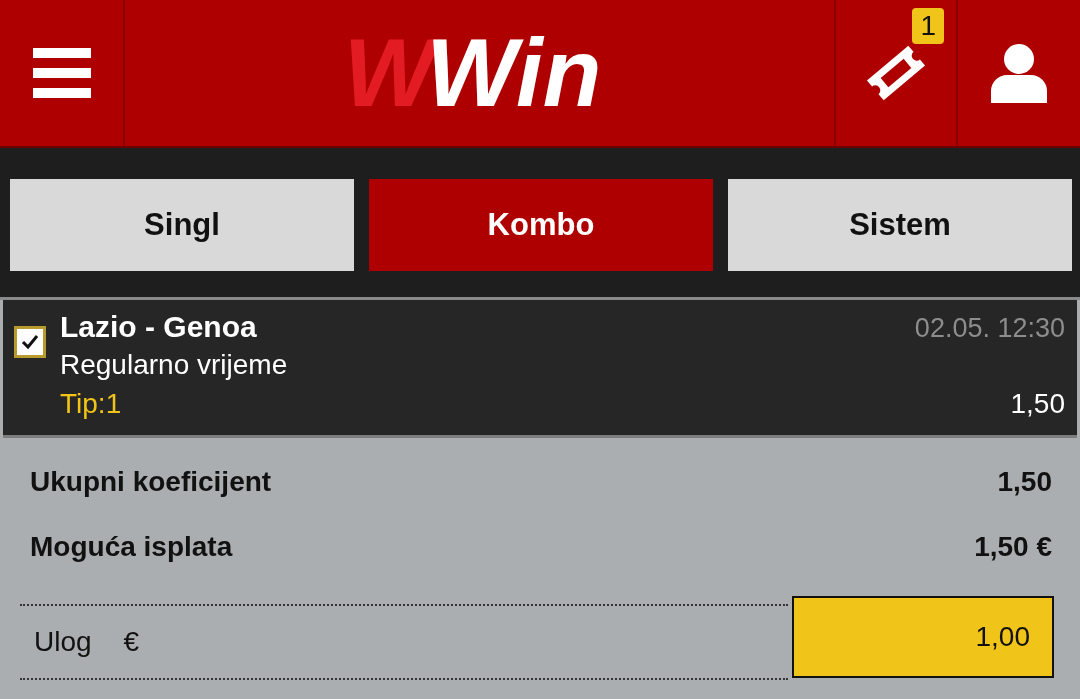 The width and height of the screenshot is (1080, 699). Describe the element at coordinates (928, 26) in the screenshot. I see `count-badge: 1` at that location.